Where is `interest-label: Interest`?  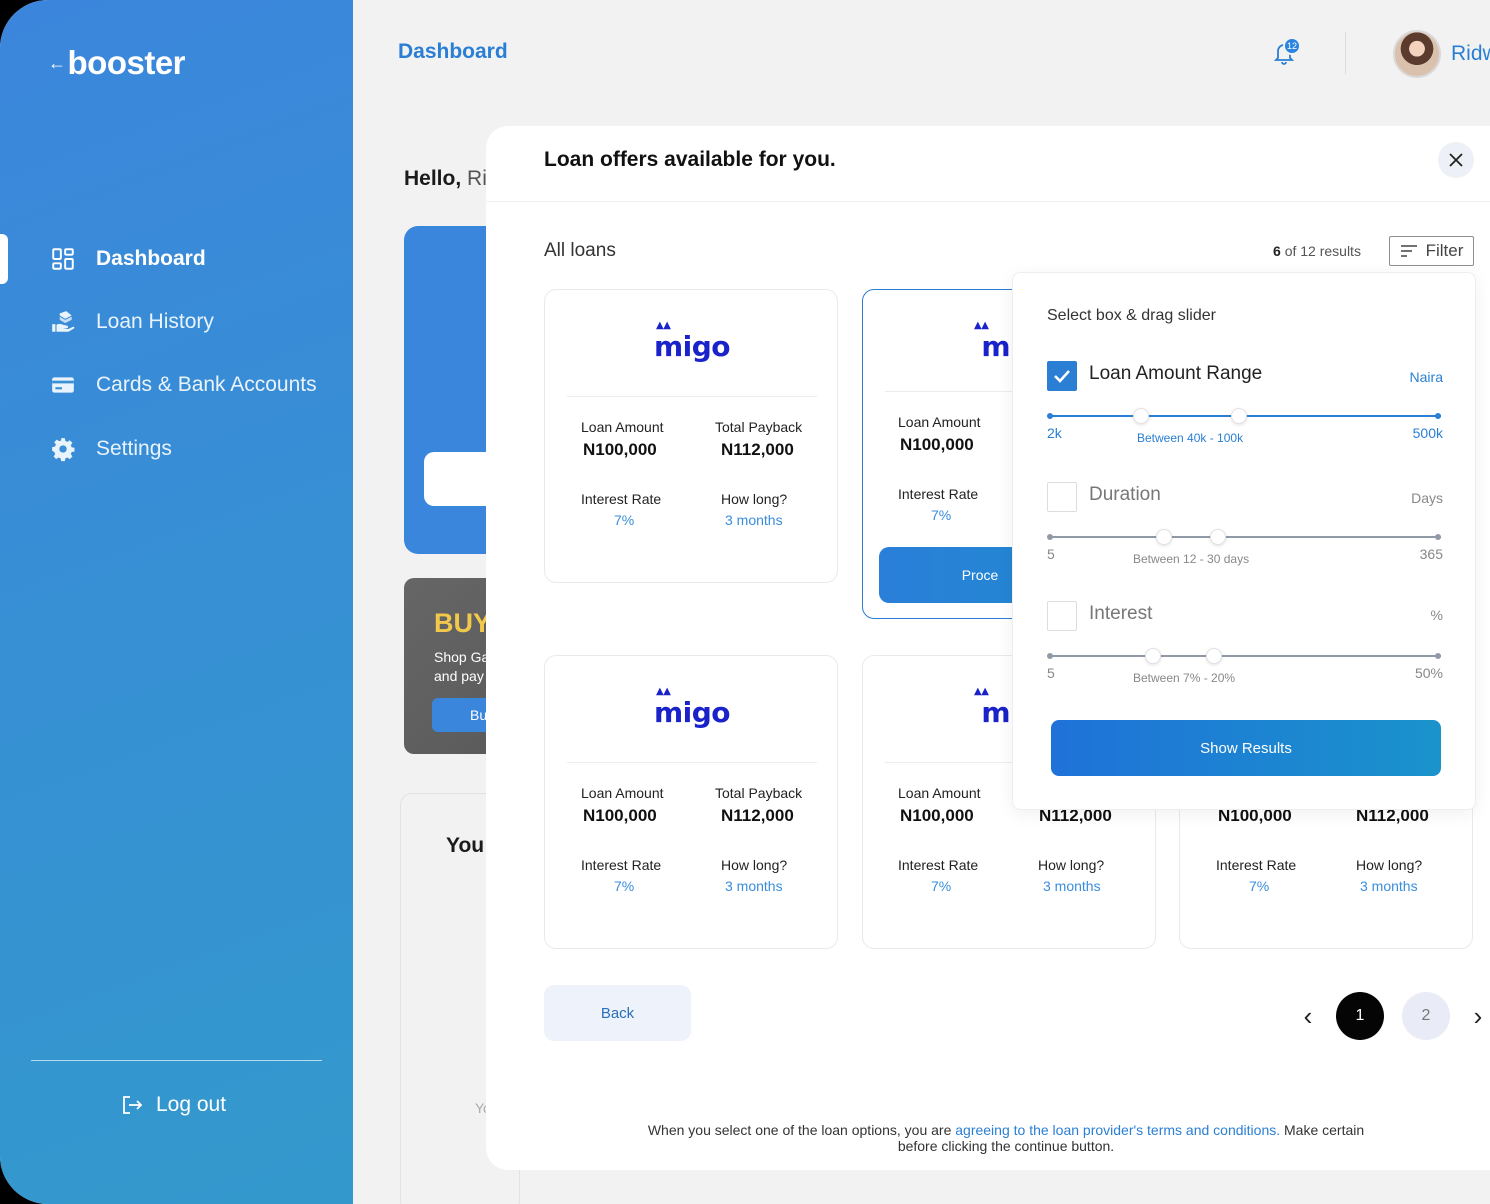 interest-label: Interest is located at coordinates (1121, 613).